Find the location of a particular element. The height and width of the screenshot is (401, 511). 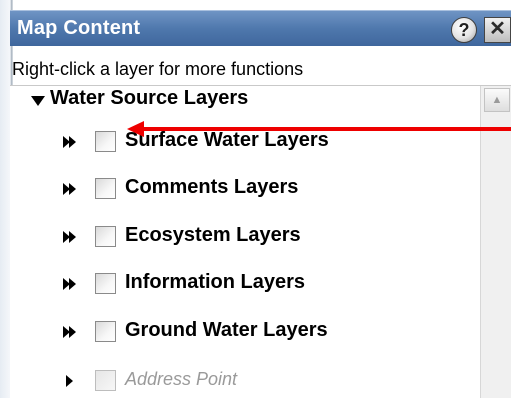

layer-row-comments: Comments Layers is located at coordinates (235, 191).